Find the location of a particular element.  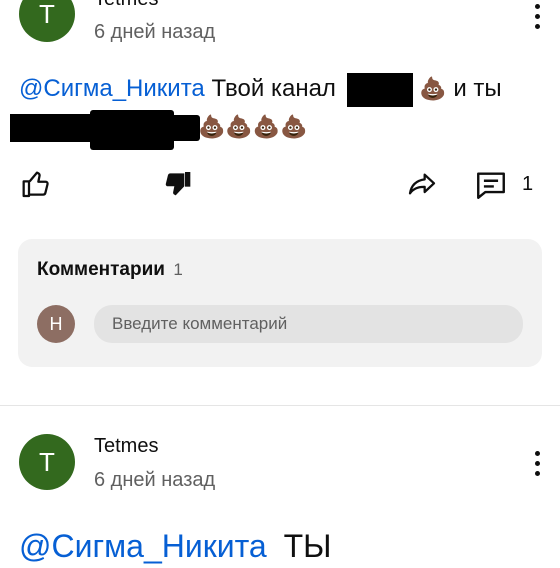

user-avatar: Н is located at coordinates (56, 324).